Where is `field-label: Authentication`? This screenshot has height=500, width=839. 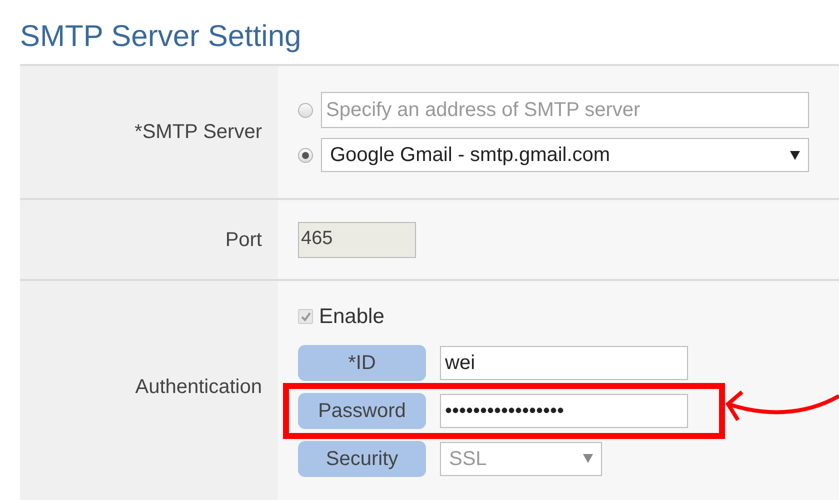
field-label: Authentication is located at coordinates (198, 387).